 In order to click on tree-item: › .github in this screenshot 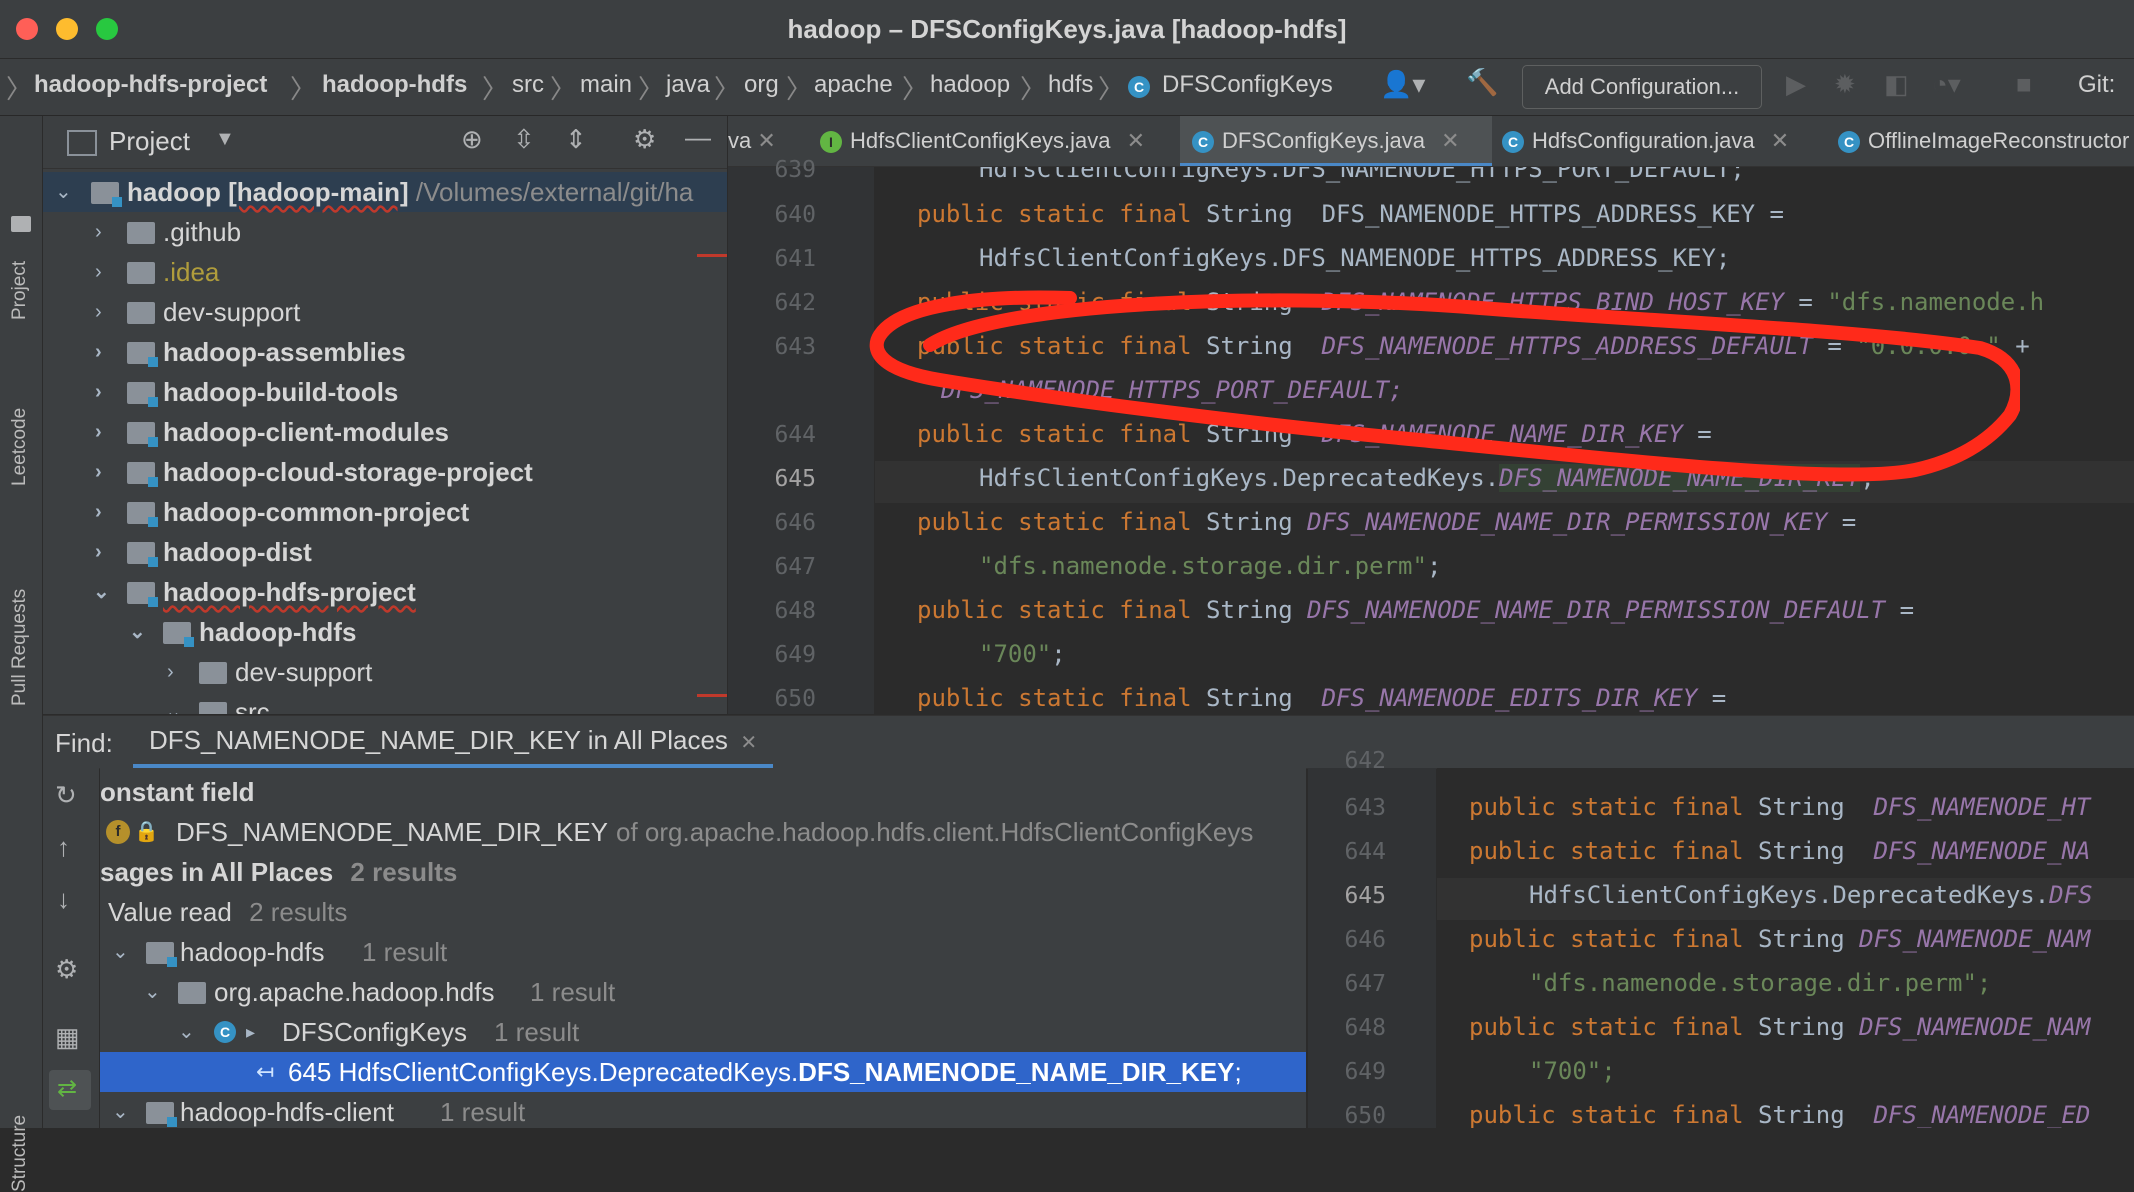, I will do `click(385, 232)`.